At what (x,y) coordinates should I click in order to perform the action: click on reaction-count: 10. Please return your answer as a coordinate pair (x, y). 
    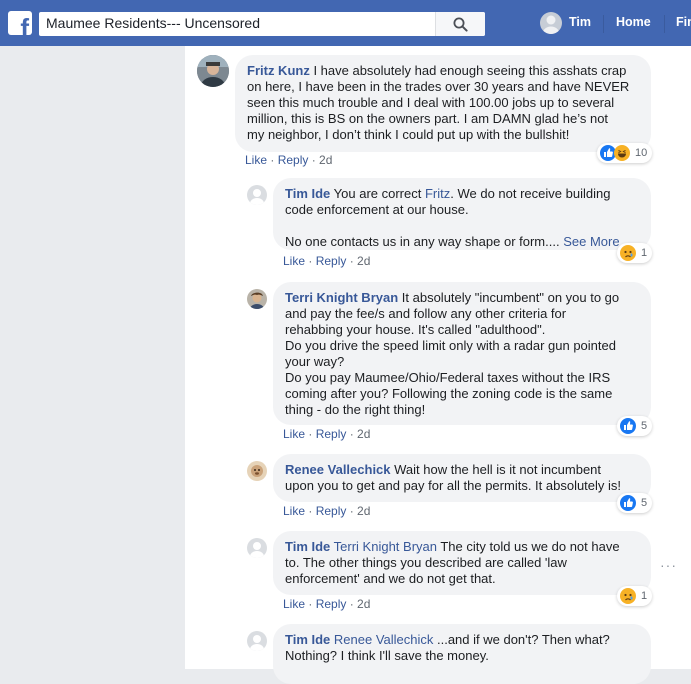
    Looking at the image, I should click on (641, 153).